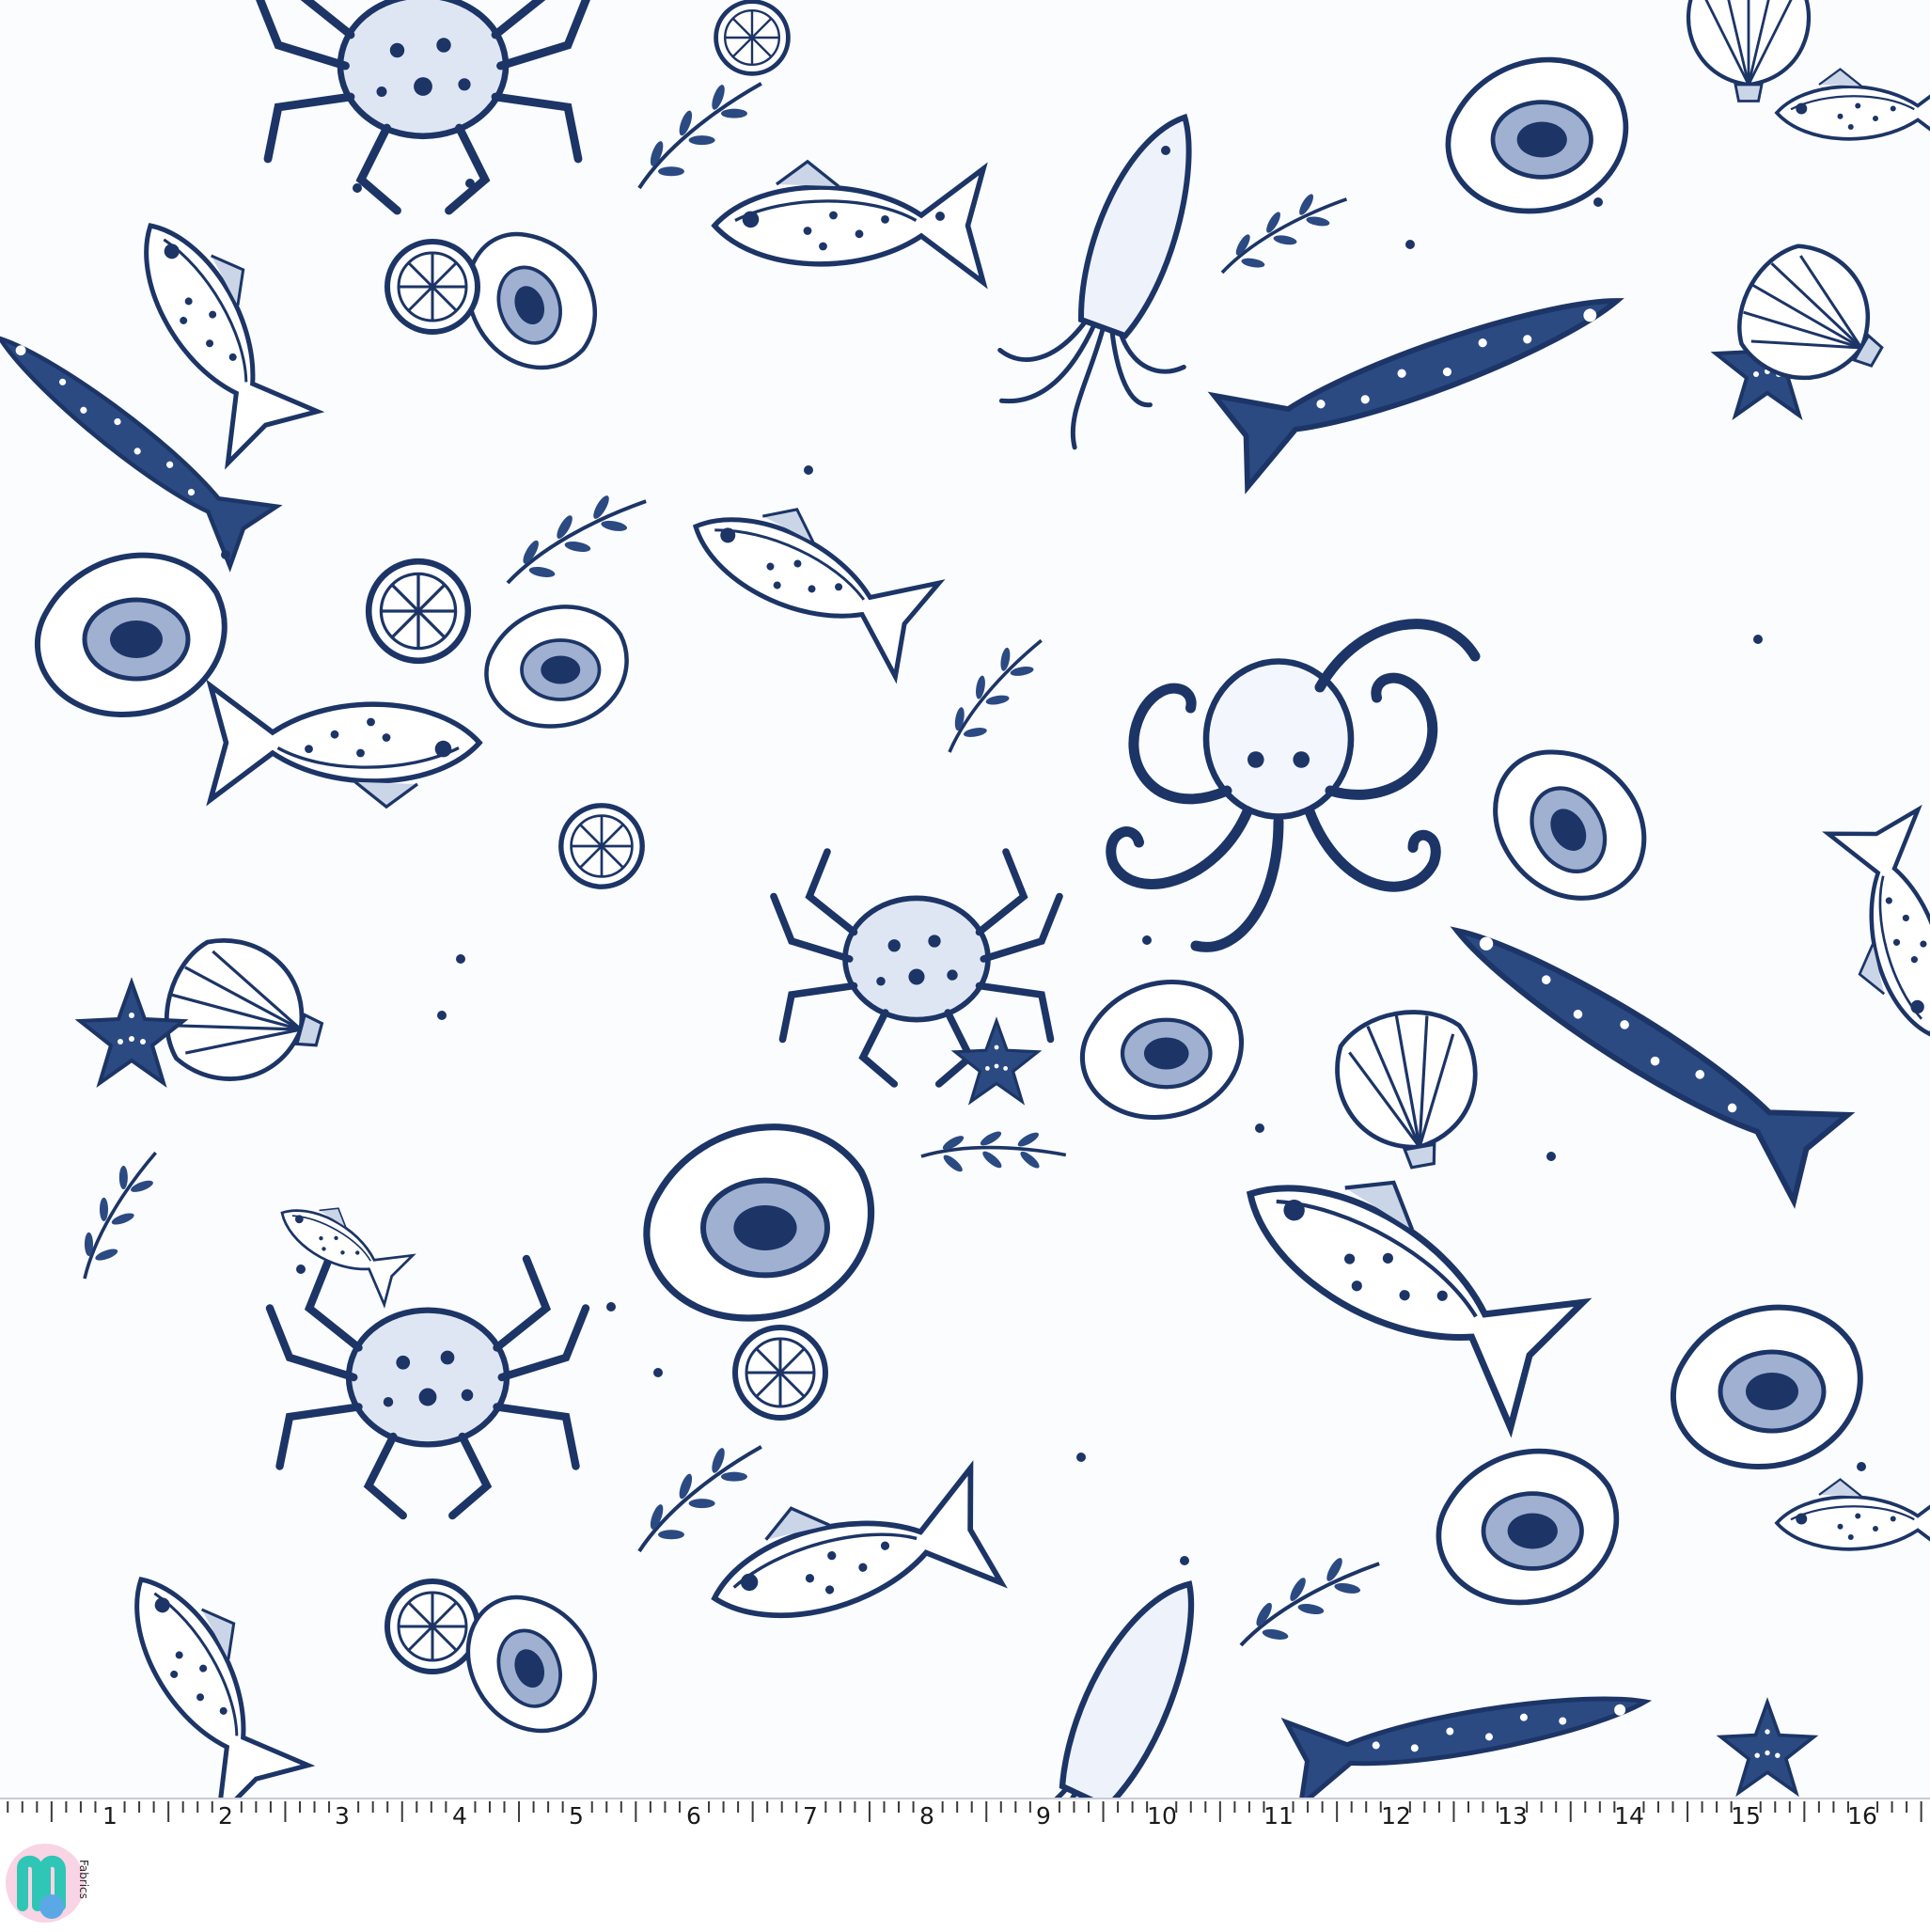  Describe the element at coordinates (1396, 1816) in the screenshot. I see `ruler-mark-12: 12` at that location.